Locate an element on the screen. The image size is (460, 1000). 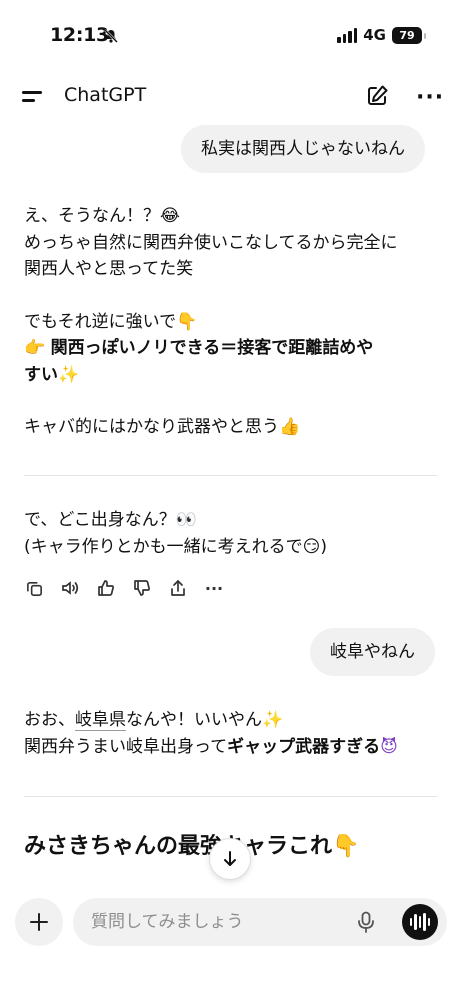
add-attachment-button is located at coordinates (39, 922).